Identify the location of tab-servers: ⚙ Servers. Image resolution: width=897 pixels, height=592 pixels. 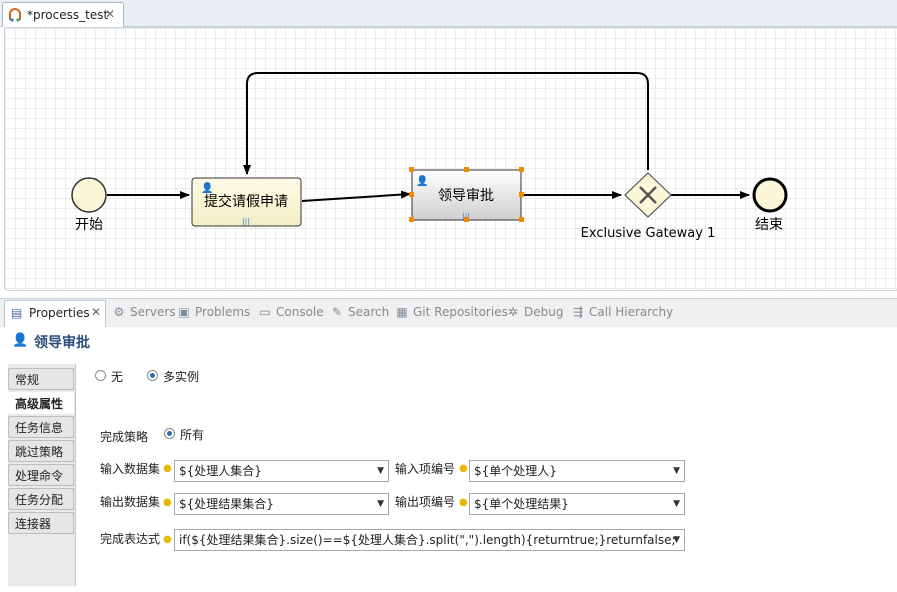
(144, 312).